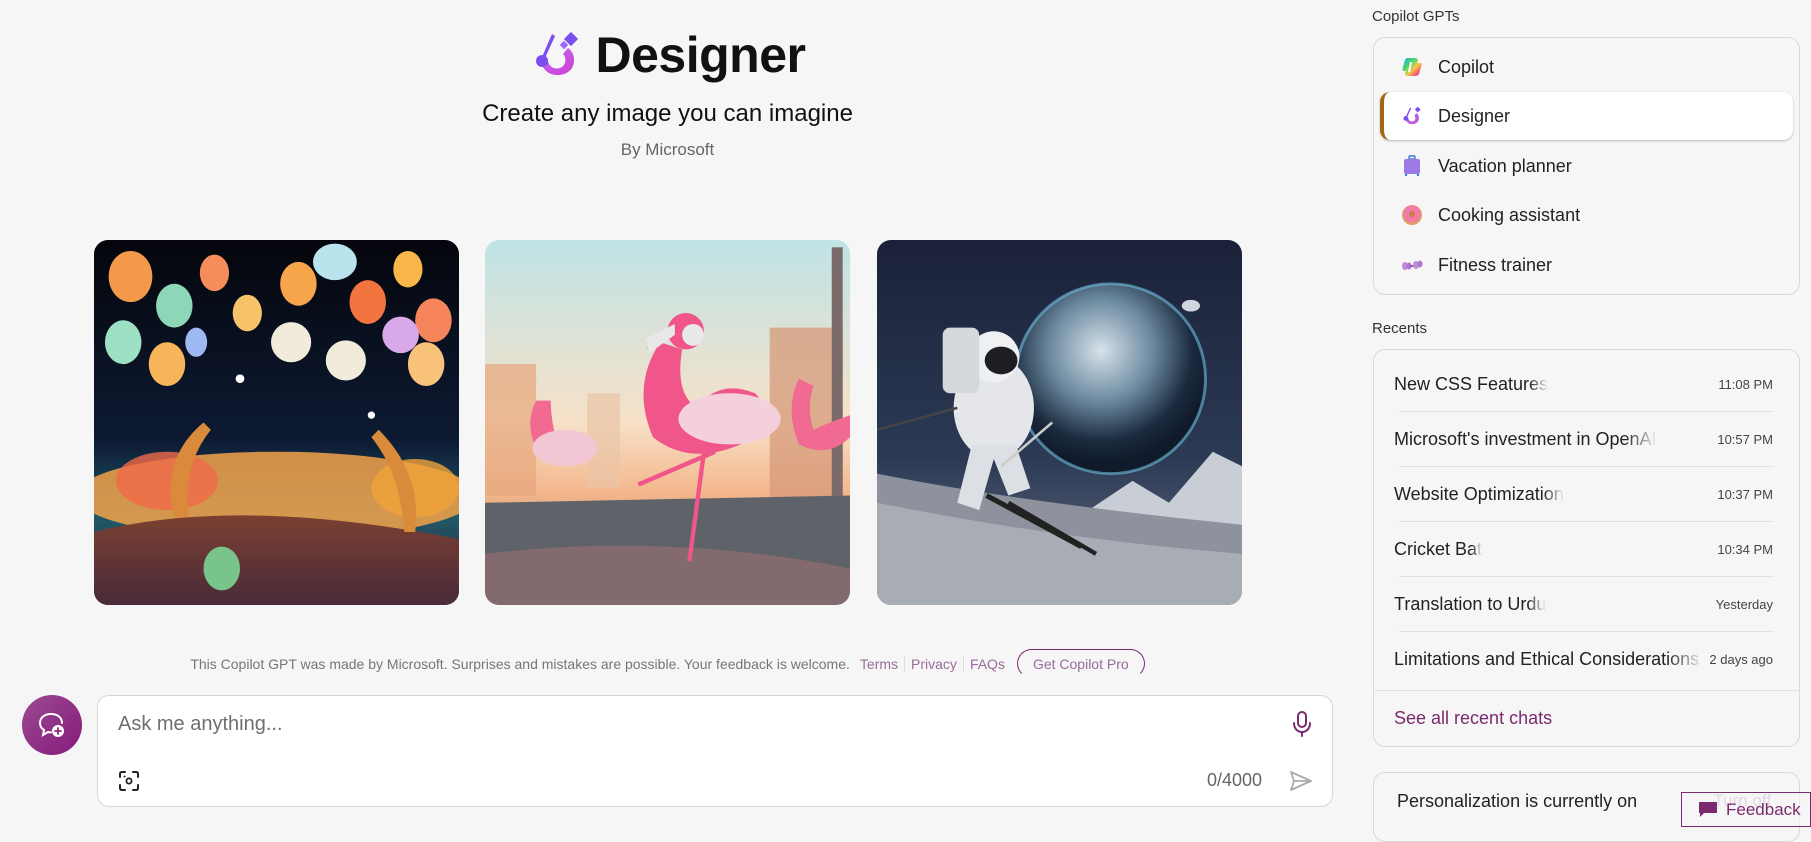 This screenshot has height=842, width=1811. What do you see at coordinates (1741, 659) in the screenshot?
I see `recent-chat-time: 2 days ago` at bounding box center [1741, 659].